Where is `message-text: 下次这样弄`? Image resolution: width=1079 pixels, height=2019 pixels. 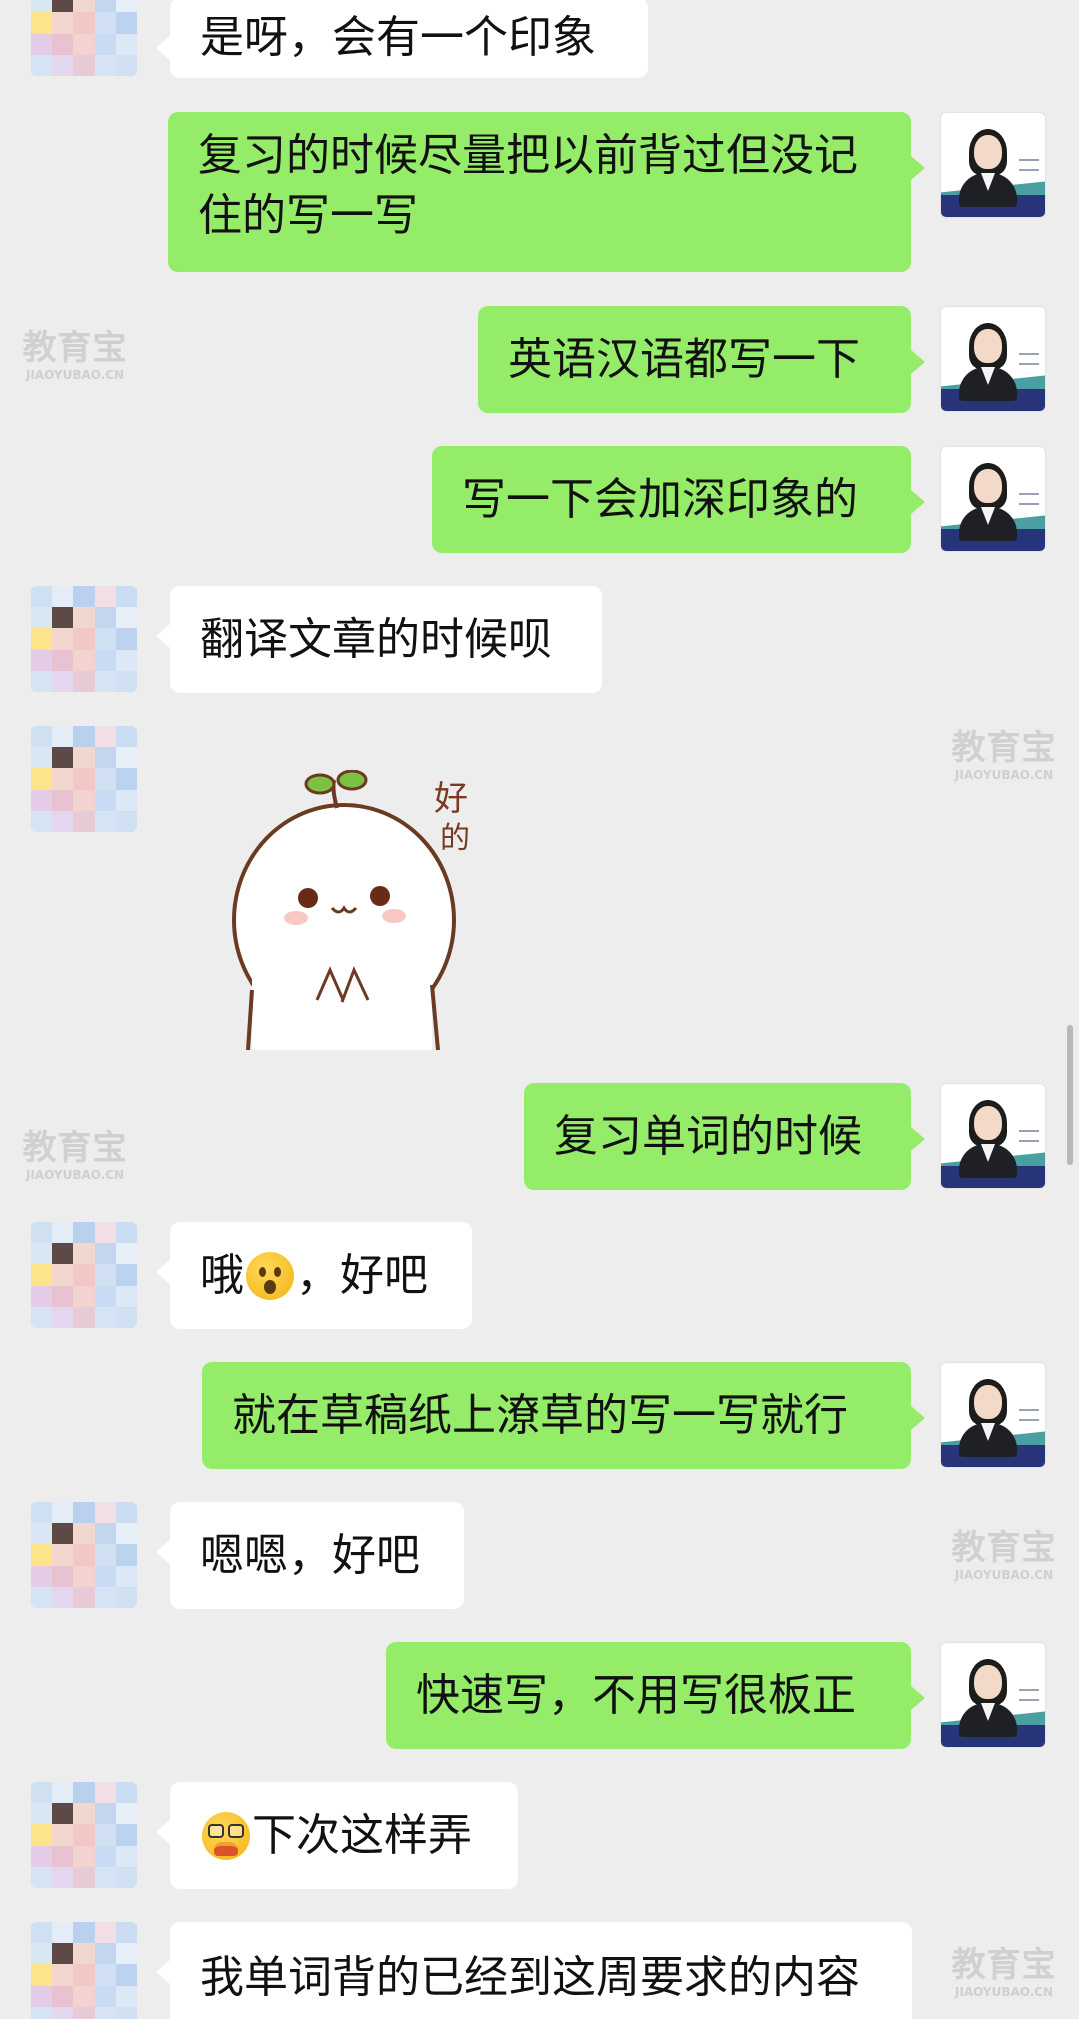
message-text: 下次这样弄 is located at coordinates (362, 1835).